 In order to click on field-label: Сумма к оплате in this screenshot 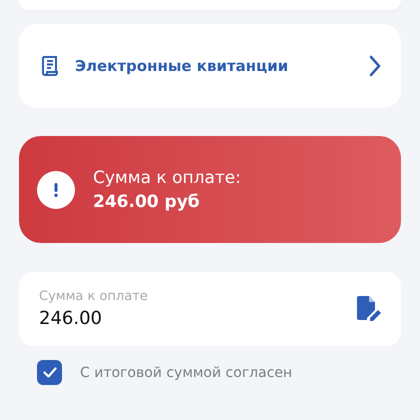, I will do `click(94, 296)`.